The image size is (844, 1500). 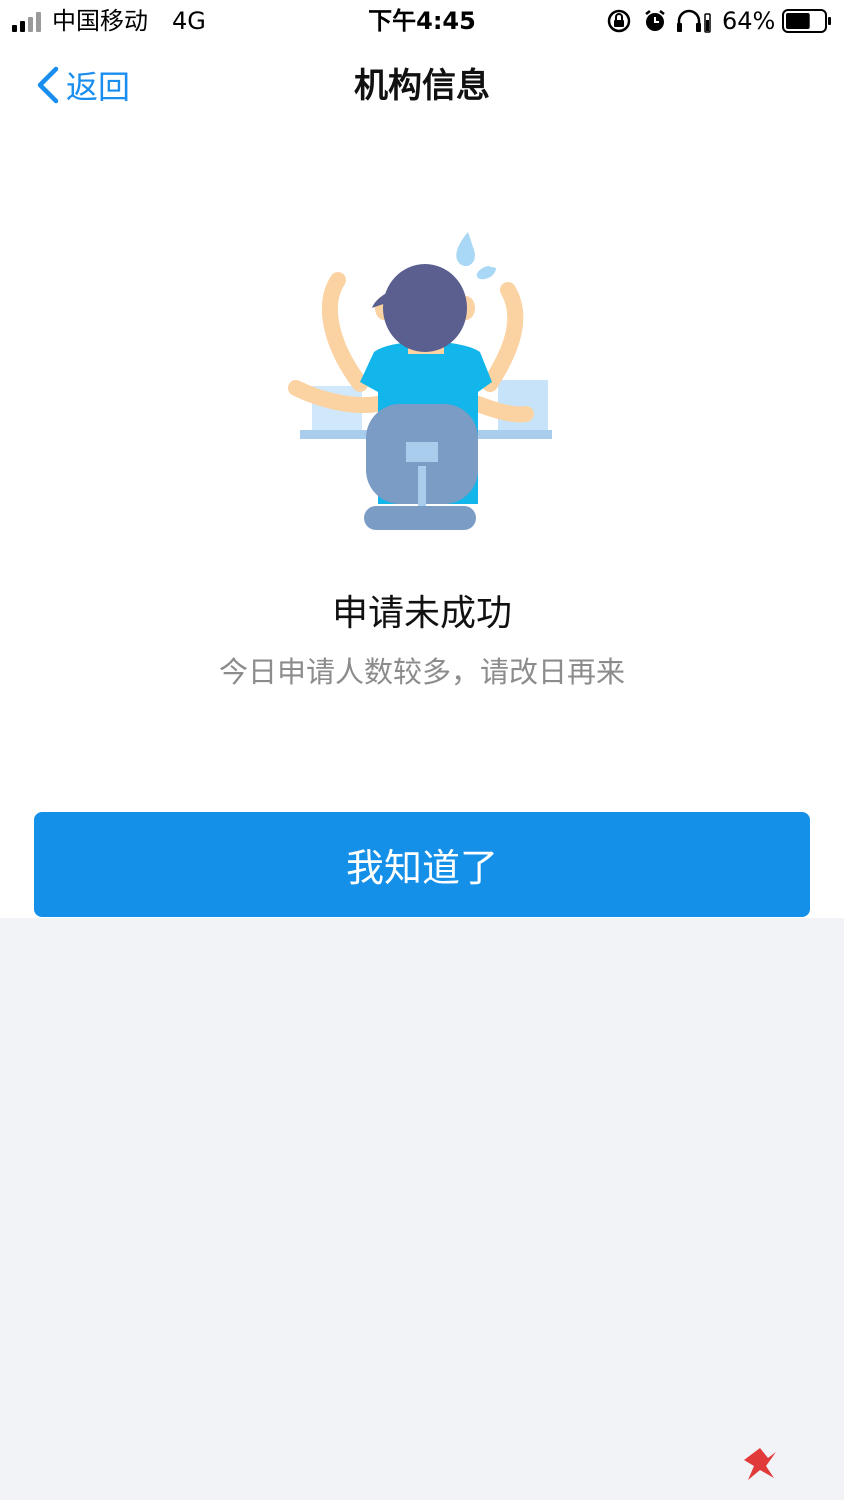 What do you see at coordinates (619, 21) in the screenshot?
I see `orientation-lock-icon` at bounding box center [619, 21].